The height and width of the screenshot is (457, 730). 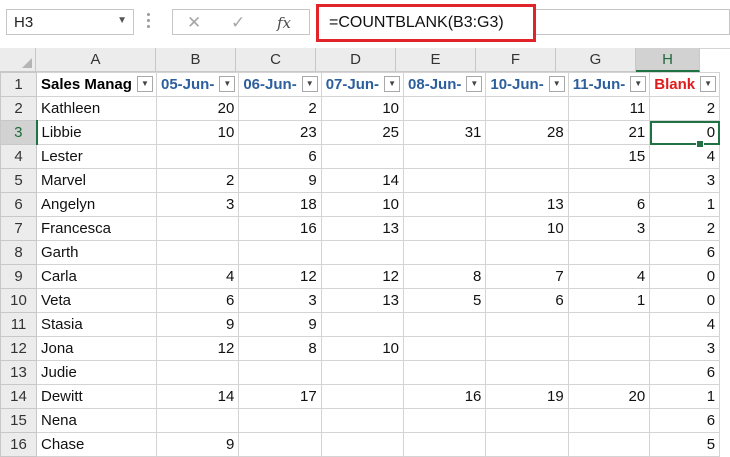 I want to click on cell-a: Libbie, so click(x=96, y=132).